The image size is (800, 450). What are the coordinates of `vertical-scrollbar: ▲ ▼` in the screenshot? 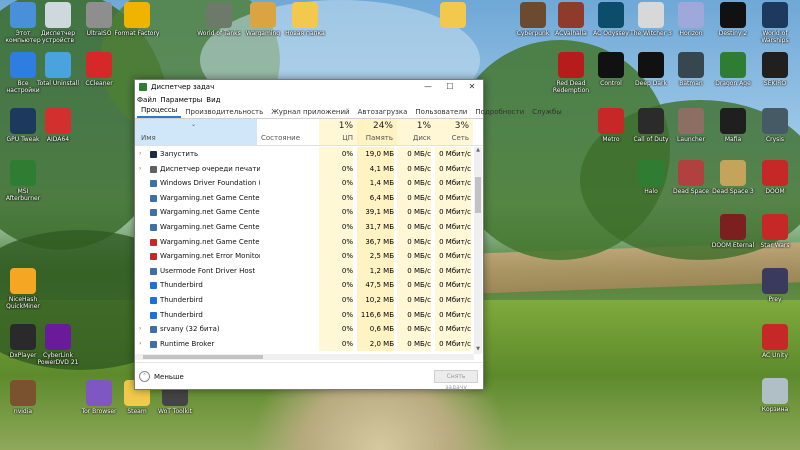 It's located at (478, 250).